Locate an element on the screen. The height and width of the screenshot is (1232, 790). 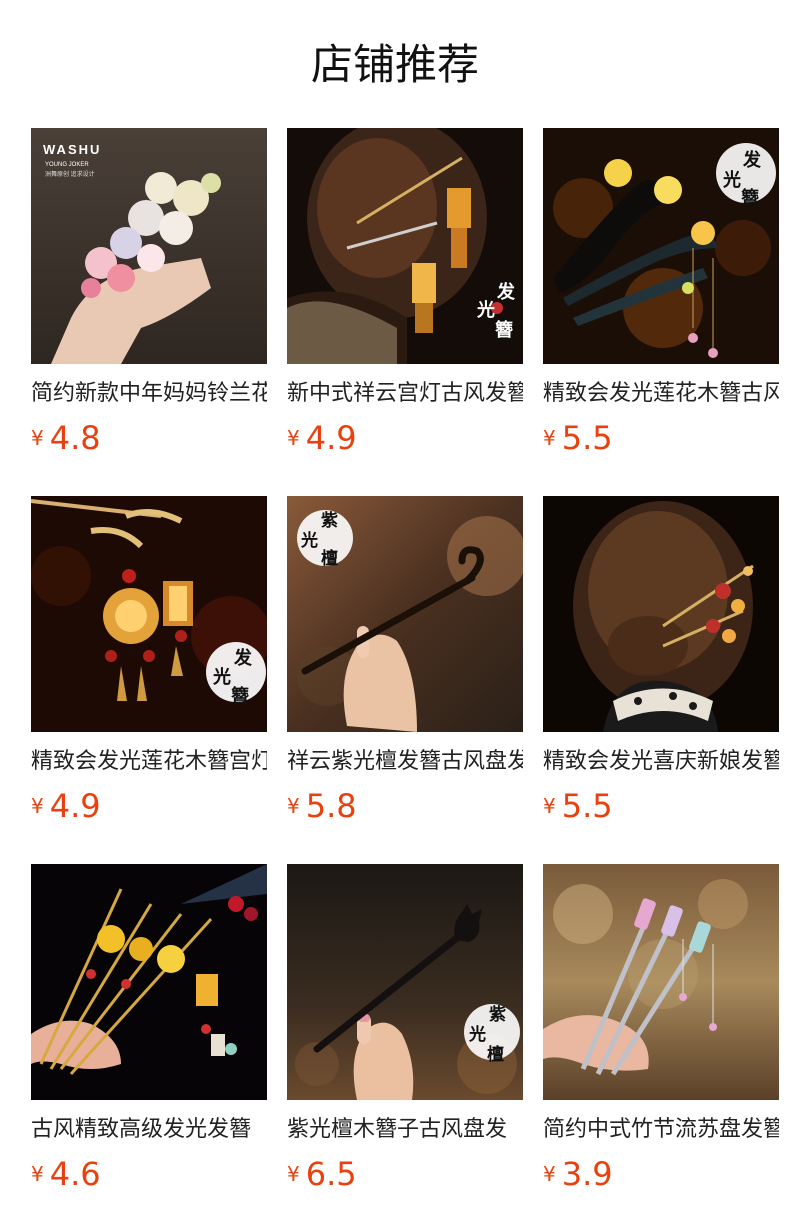
product-price: ¥6.5 is located at coordinates (405, 1174).